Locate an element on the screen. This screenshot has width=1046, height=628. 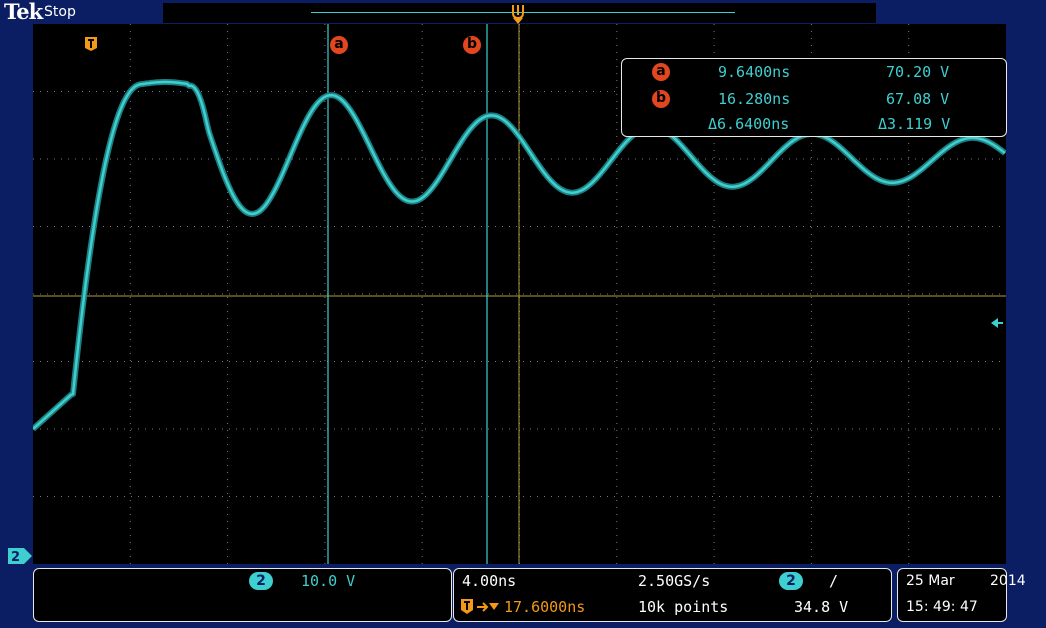
trigger-level-arrow-icon is located at coordinates (997, 323).